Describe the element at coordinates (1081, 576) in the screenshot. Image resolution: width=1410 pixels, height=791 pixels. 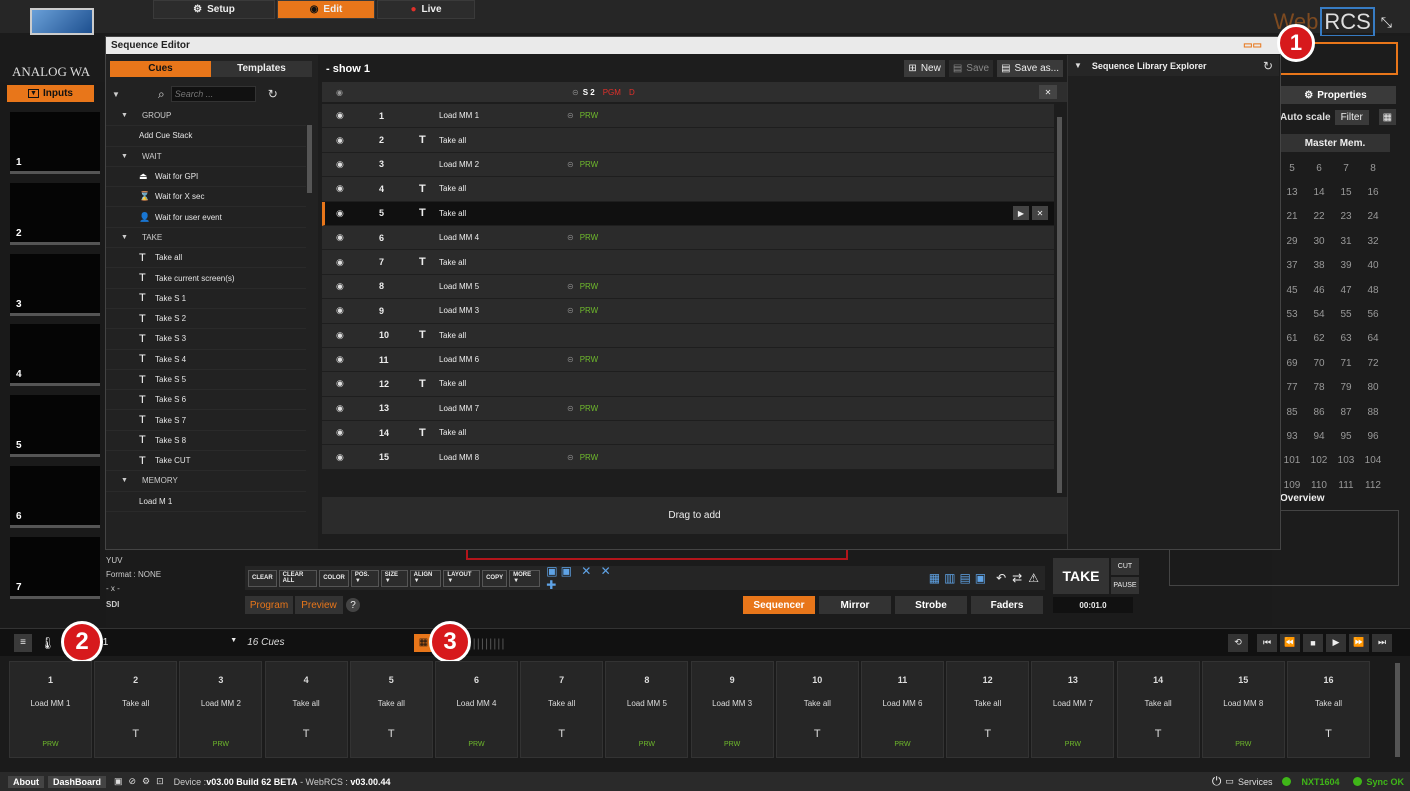
I see `take-button: TAKE` at that location.